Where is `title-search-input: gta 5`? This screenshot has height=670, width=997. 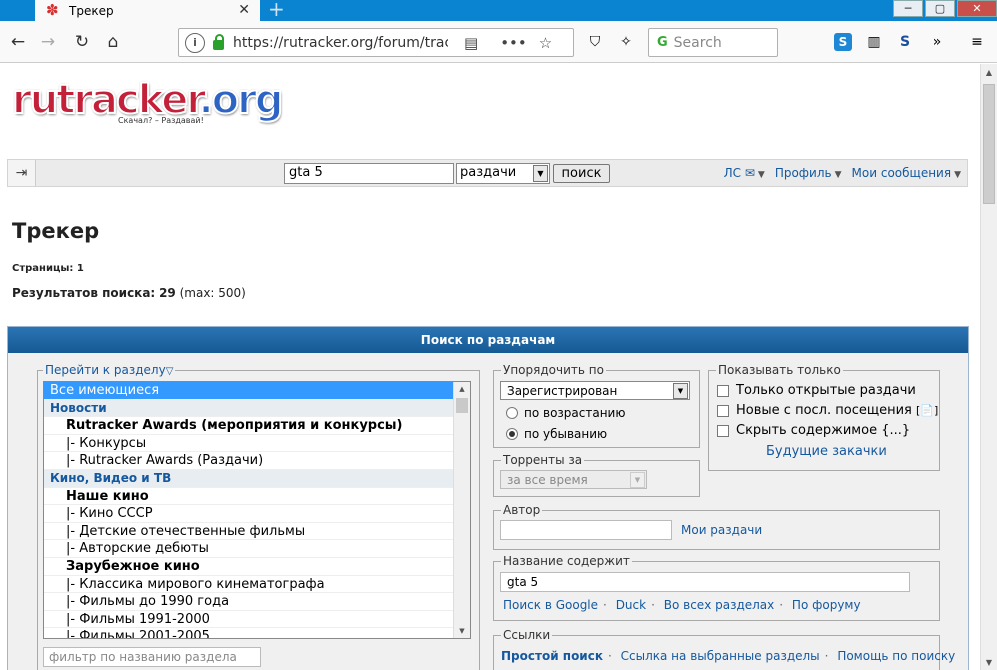
title-search-input: gta 5 is located at coordinates (705, 582).